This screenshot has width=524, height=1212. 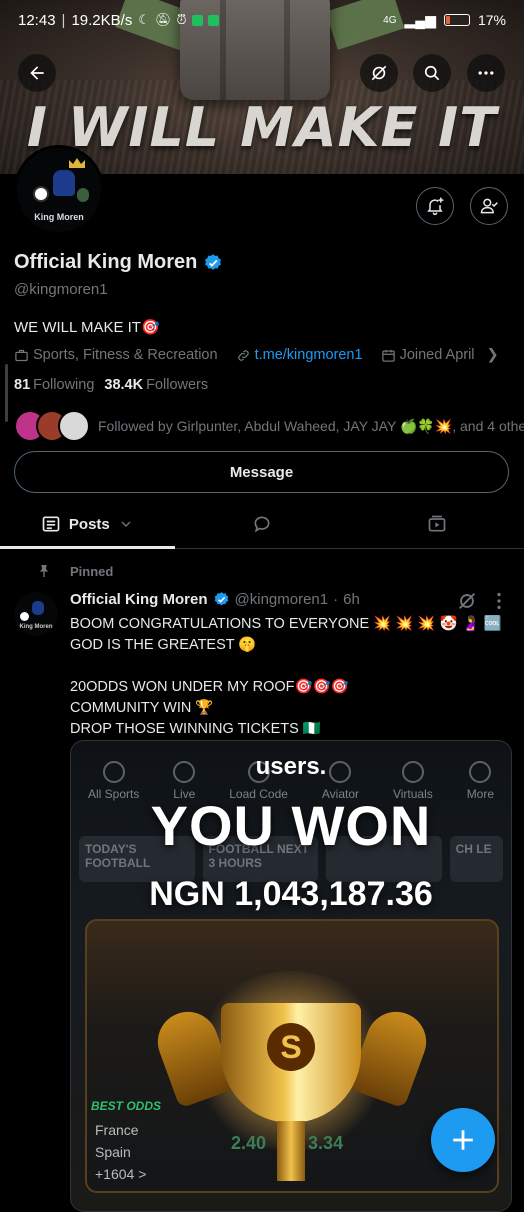 What do you see at coordinates (59, 217) in the screenshot?
I see `avatar-caption: King Moren` at bounding box center [59, 217].